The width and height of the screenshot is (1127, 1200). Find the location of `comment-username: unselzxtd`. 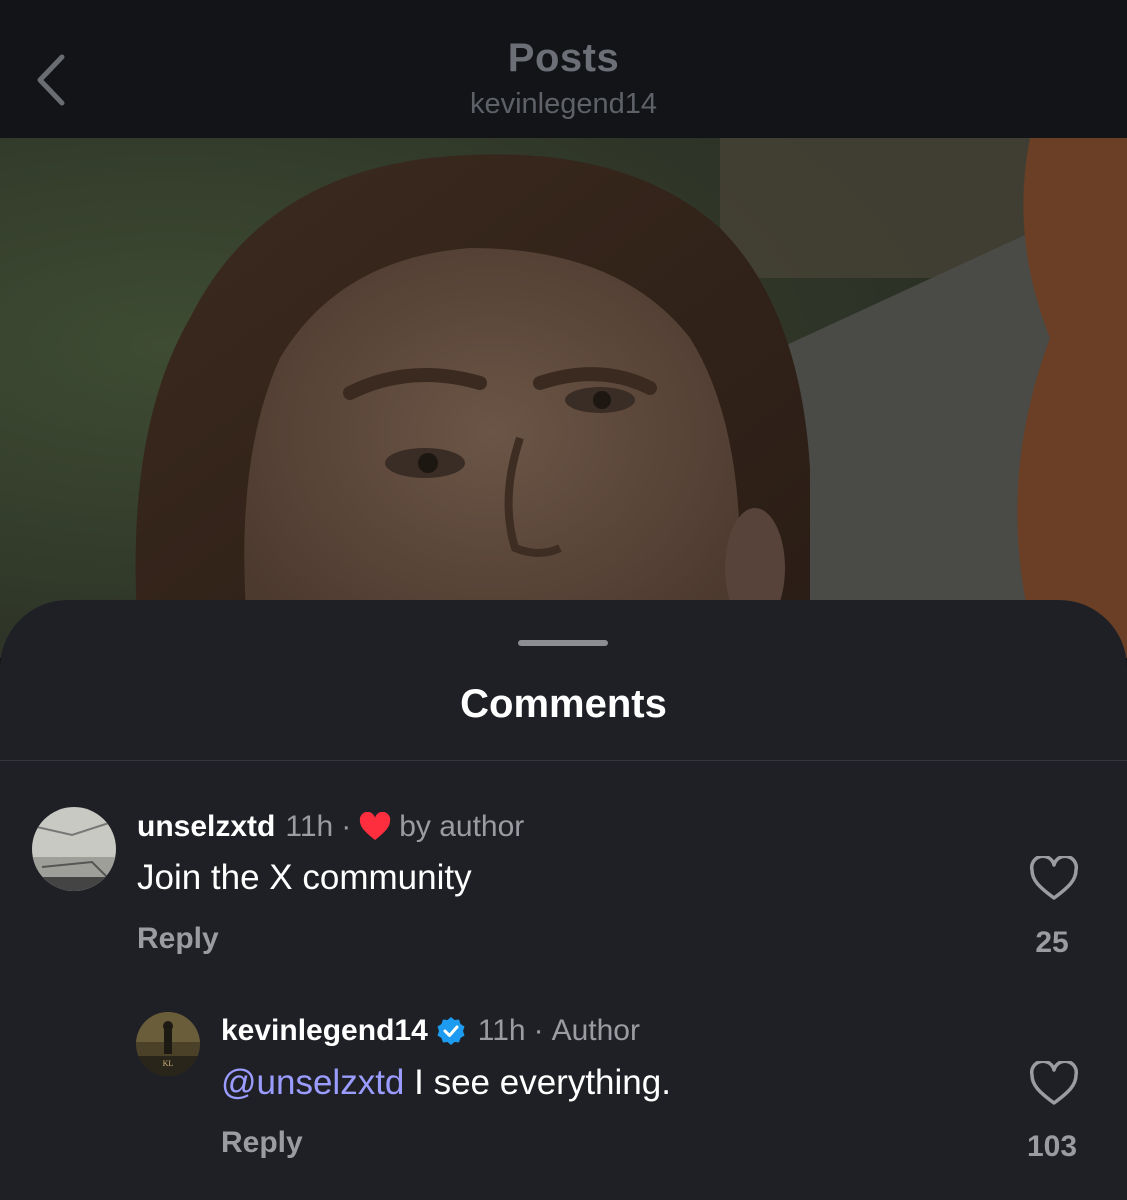

comment-username: unselzxtd is located at coordinates (206, 827).